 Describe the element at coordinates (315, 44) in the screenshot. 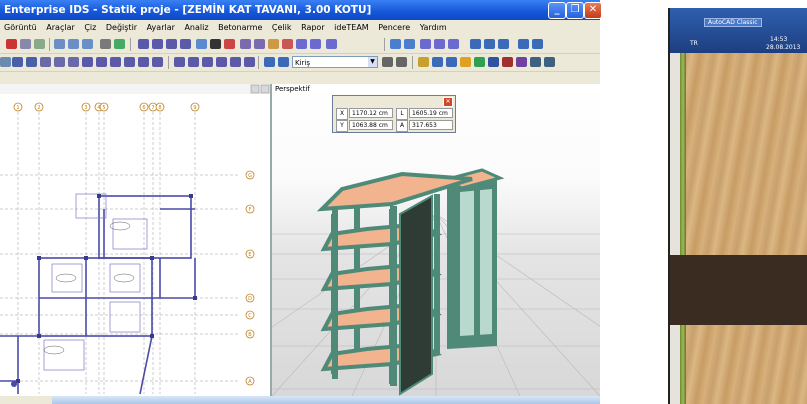

I see `rotate-icon` at that location.